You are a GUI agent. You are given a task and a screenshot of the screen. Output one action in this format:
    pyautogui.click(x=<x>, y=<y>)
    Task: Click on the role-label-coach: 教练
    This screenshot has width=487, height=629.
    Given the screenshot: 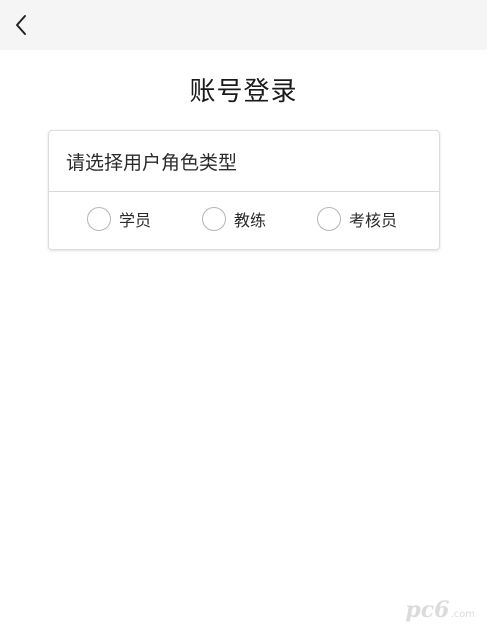 What is the action you would take?
    pyautogui.click(x=250, y=220)
    